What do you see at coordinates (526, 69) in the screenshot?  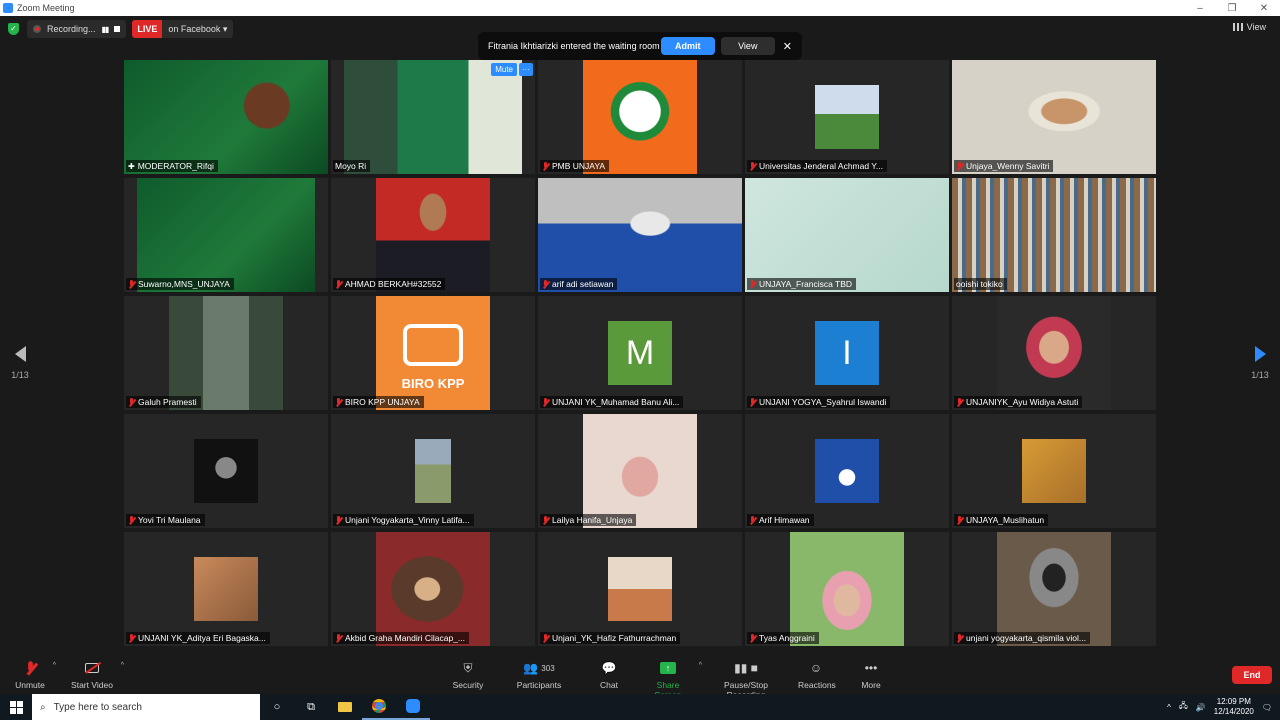 I see `more-options-button: ···` at bounding box center [526, 69].